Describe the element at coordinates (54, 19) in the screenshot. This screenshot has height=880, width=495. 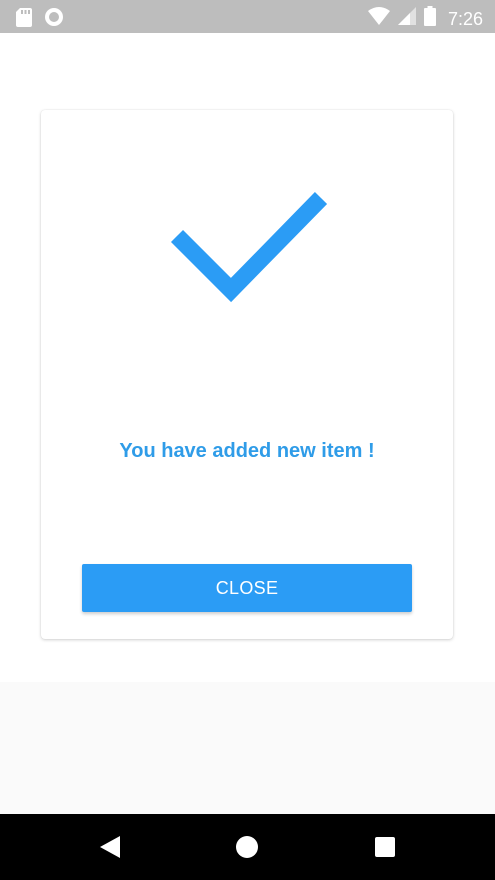
I see `circle-notification-icon` at that location.